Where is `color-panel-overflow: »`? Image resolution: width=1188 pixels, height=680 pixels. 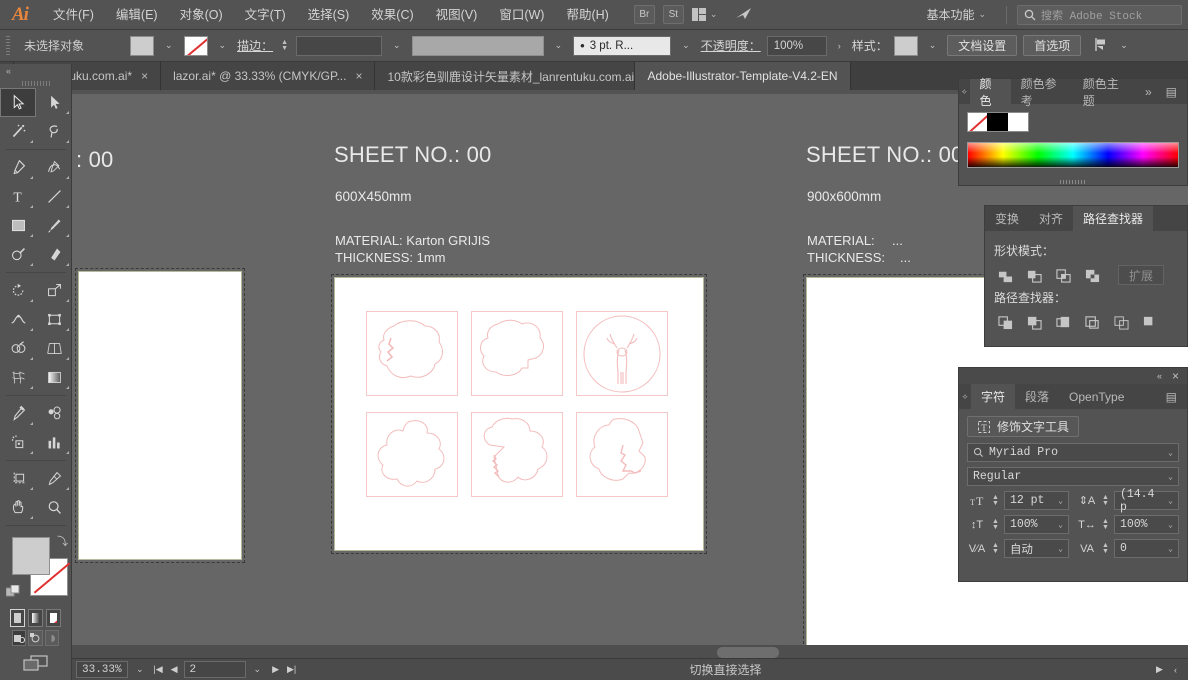
color-panel-overflow: » is located at coordinates (1148, 91).